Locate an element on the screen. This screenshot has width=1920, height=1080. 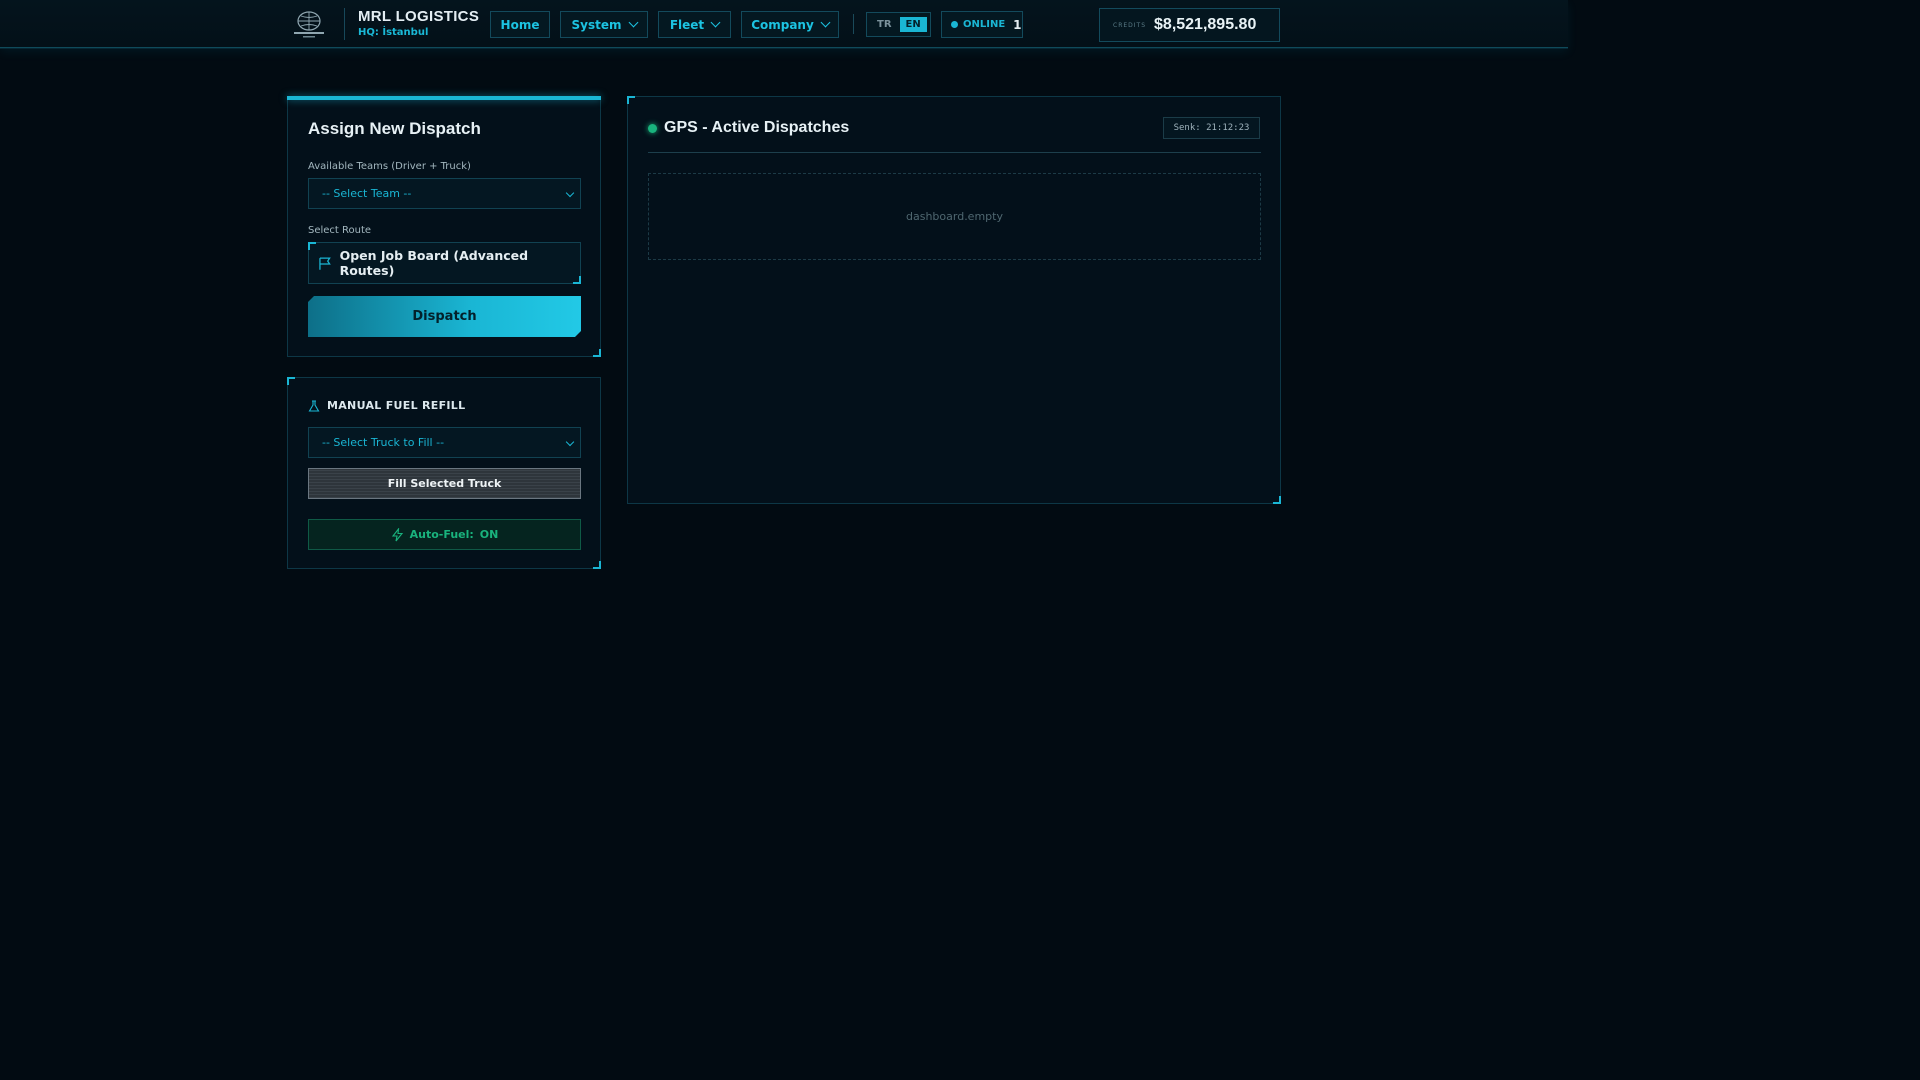
nav-system-button: System is located at coordinates (604, 24).